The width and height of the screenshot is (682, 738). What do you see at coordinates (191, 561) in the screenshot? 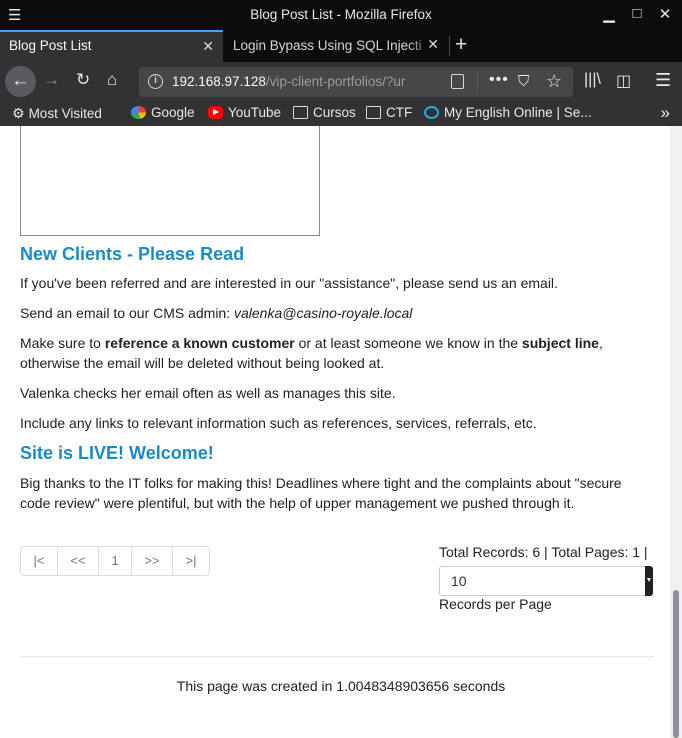
I see `last-page-button: >|` at bounding box center [191, 561].